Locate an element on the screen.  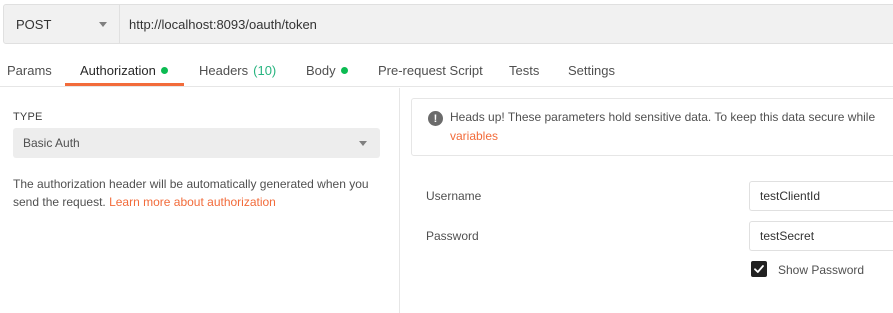
tab-label: Authorization is located at coordinates (118, 70).